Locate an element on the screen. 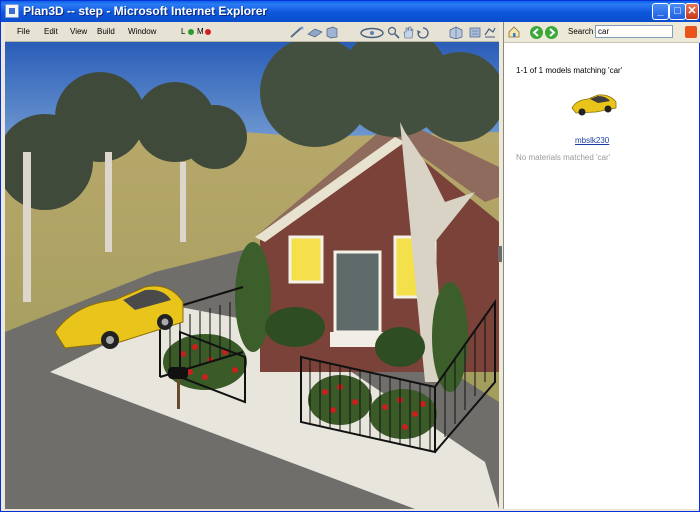  model-thumbnail is located at coordinates (594, 104).